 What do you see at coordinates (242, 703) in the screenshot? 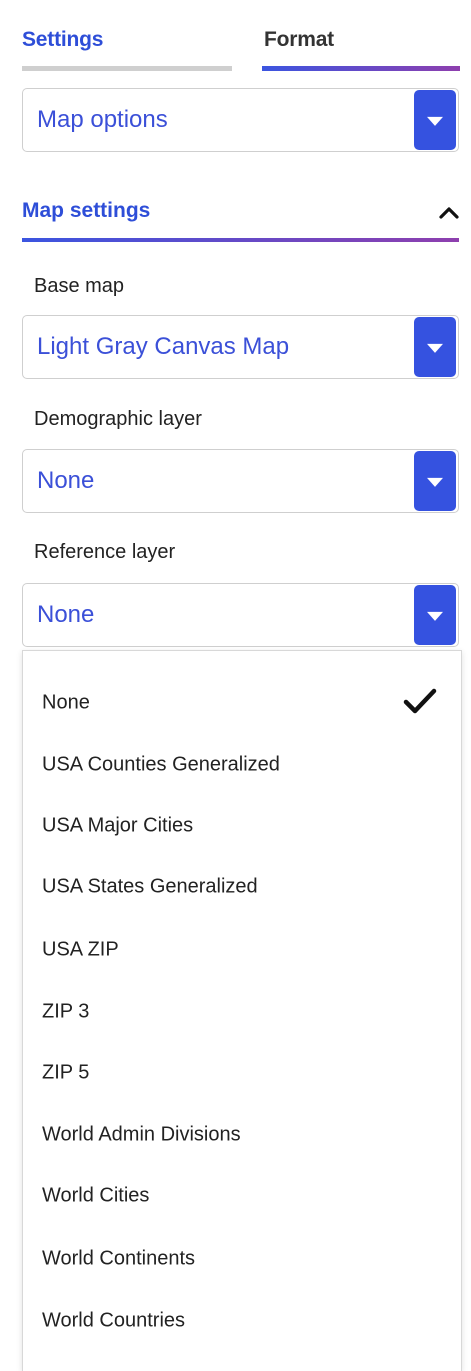
I see `list-item: None` at bounding box center [242, 703].